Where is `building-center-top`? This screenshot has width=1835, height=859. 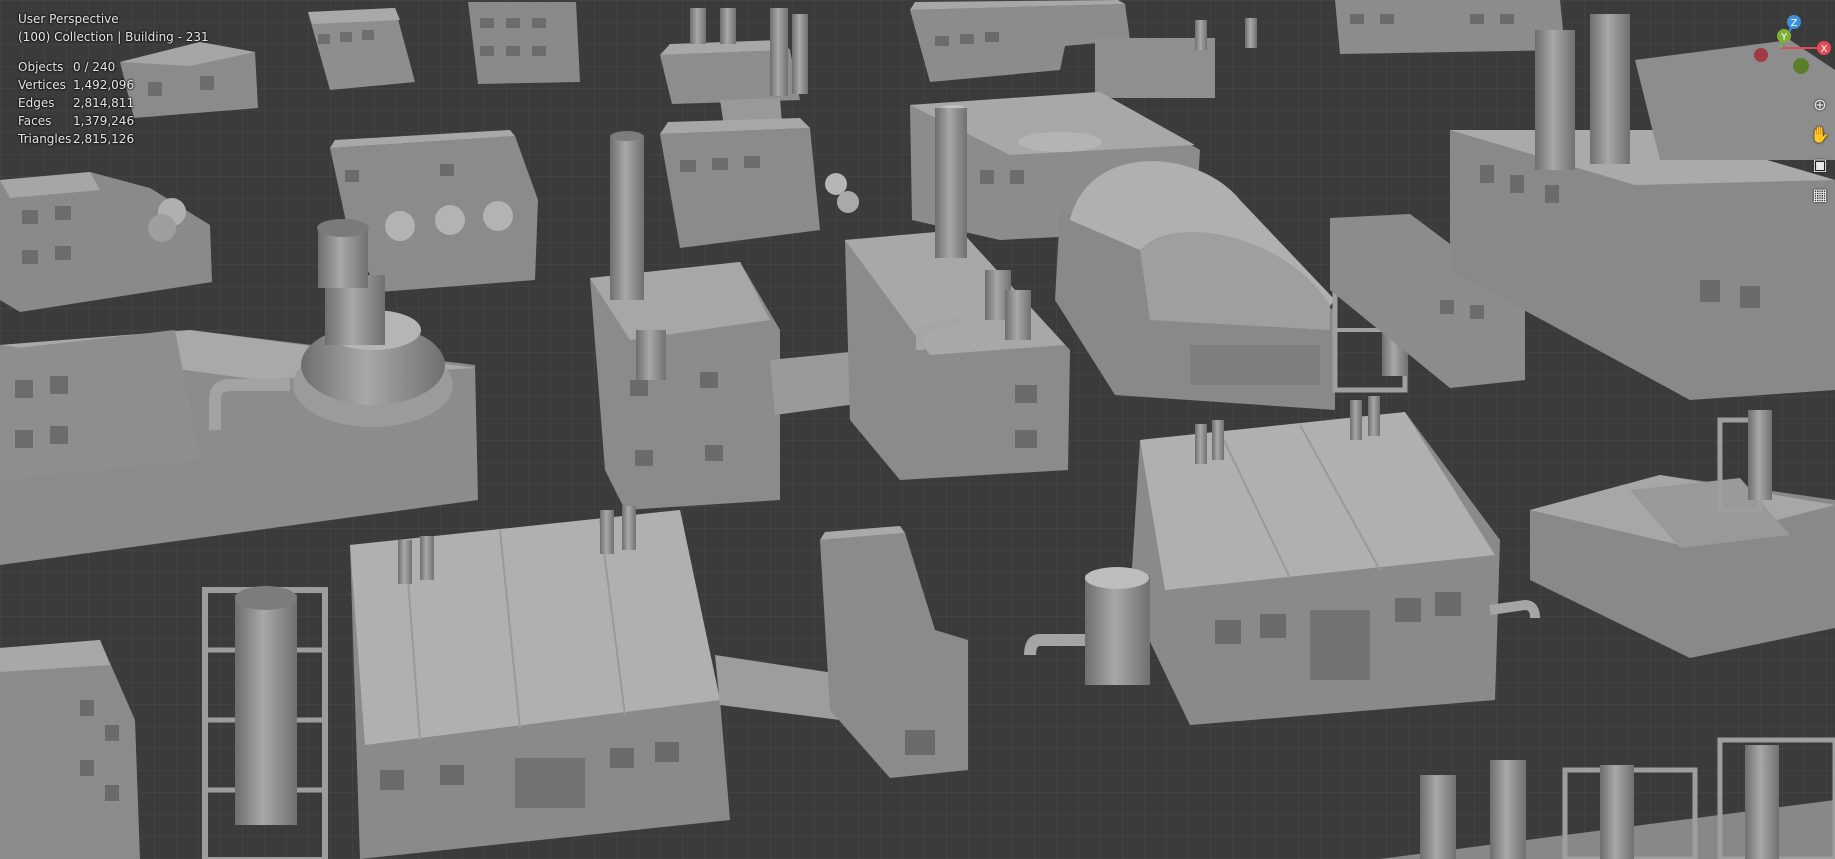
building-center-top is located at coordinates (759, 183).